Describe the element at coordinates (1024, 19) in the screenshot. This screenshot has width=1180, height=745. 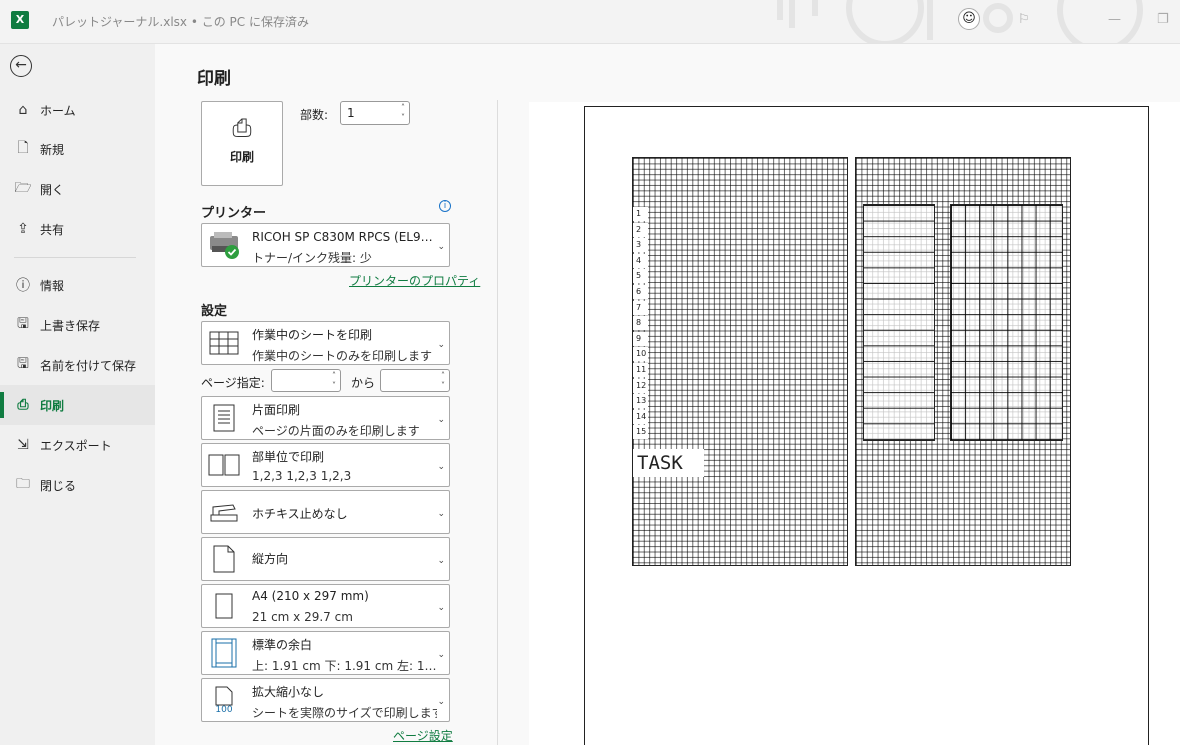
I see `feedback-icon: ⚐` at that location.